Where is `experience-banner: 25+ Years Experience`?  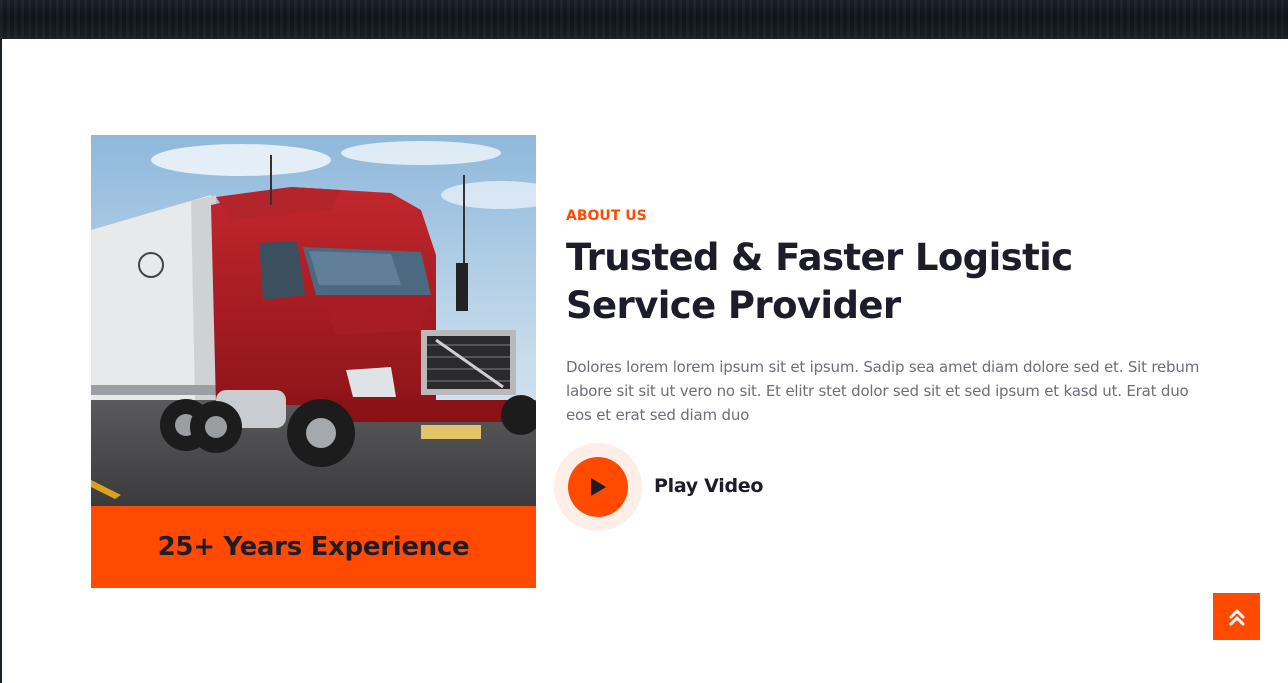 experience-banner: 25+ Years Experience is located at coordinates (313, 547).